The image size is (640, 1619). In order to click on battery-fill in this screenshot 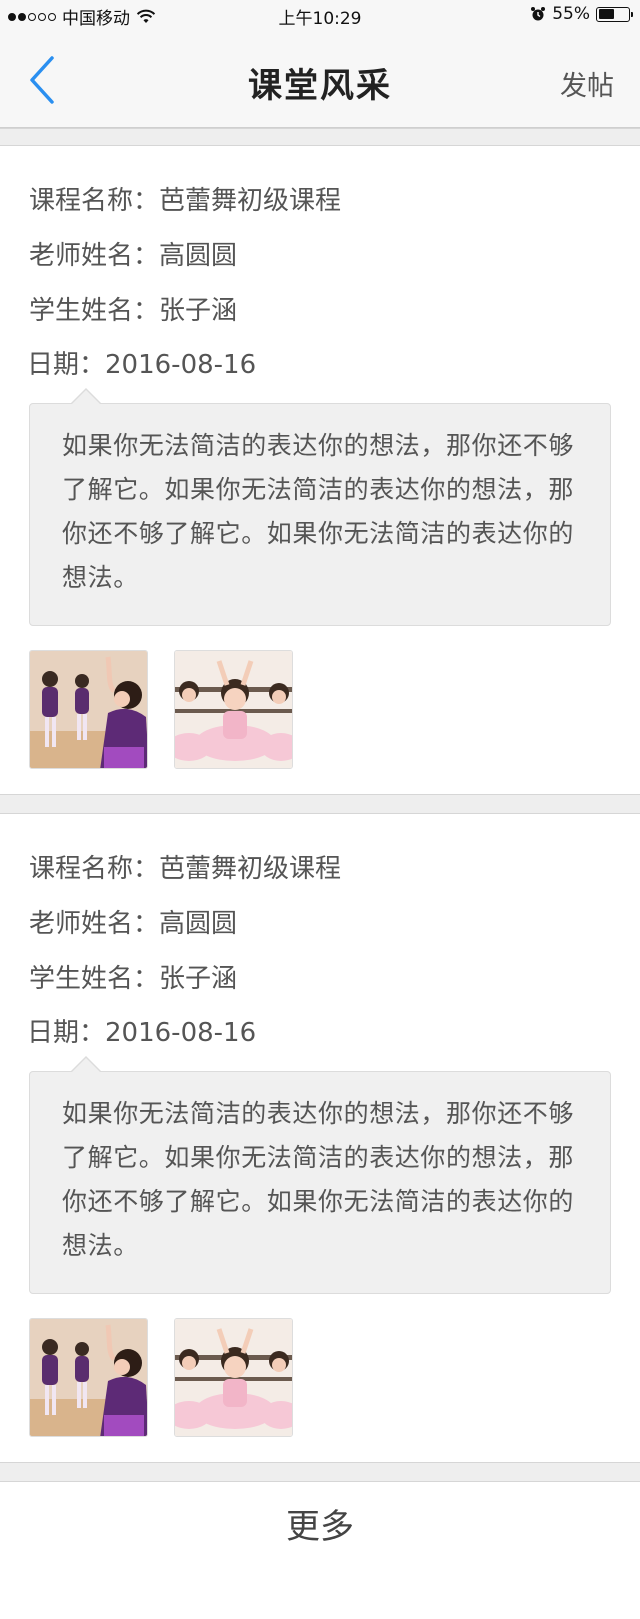, I will do `click(606, 14)`.